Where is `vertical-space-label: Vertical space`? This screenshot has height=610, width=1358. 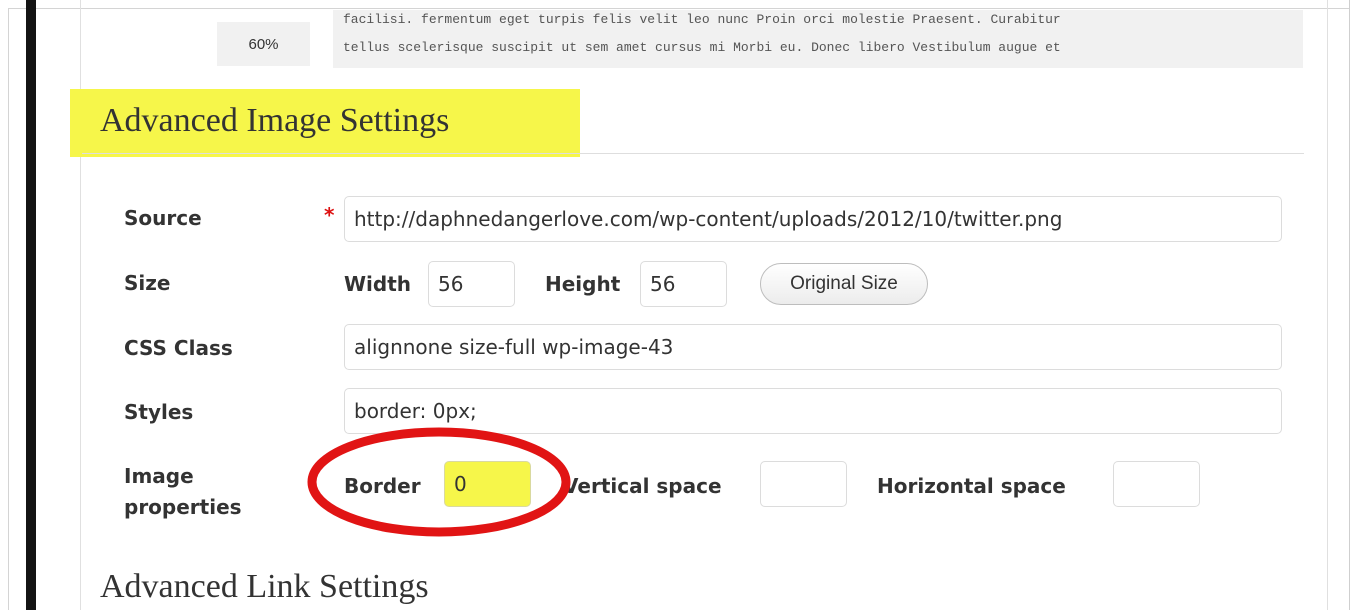 vertical-space-label: Vertical space is located at coordinates (642, 486).